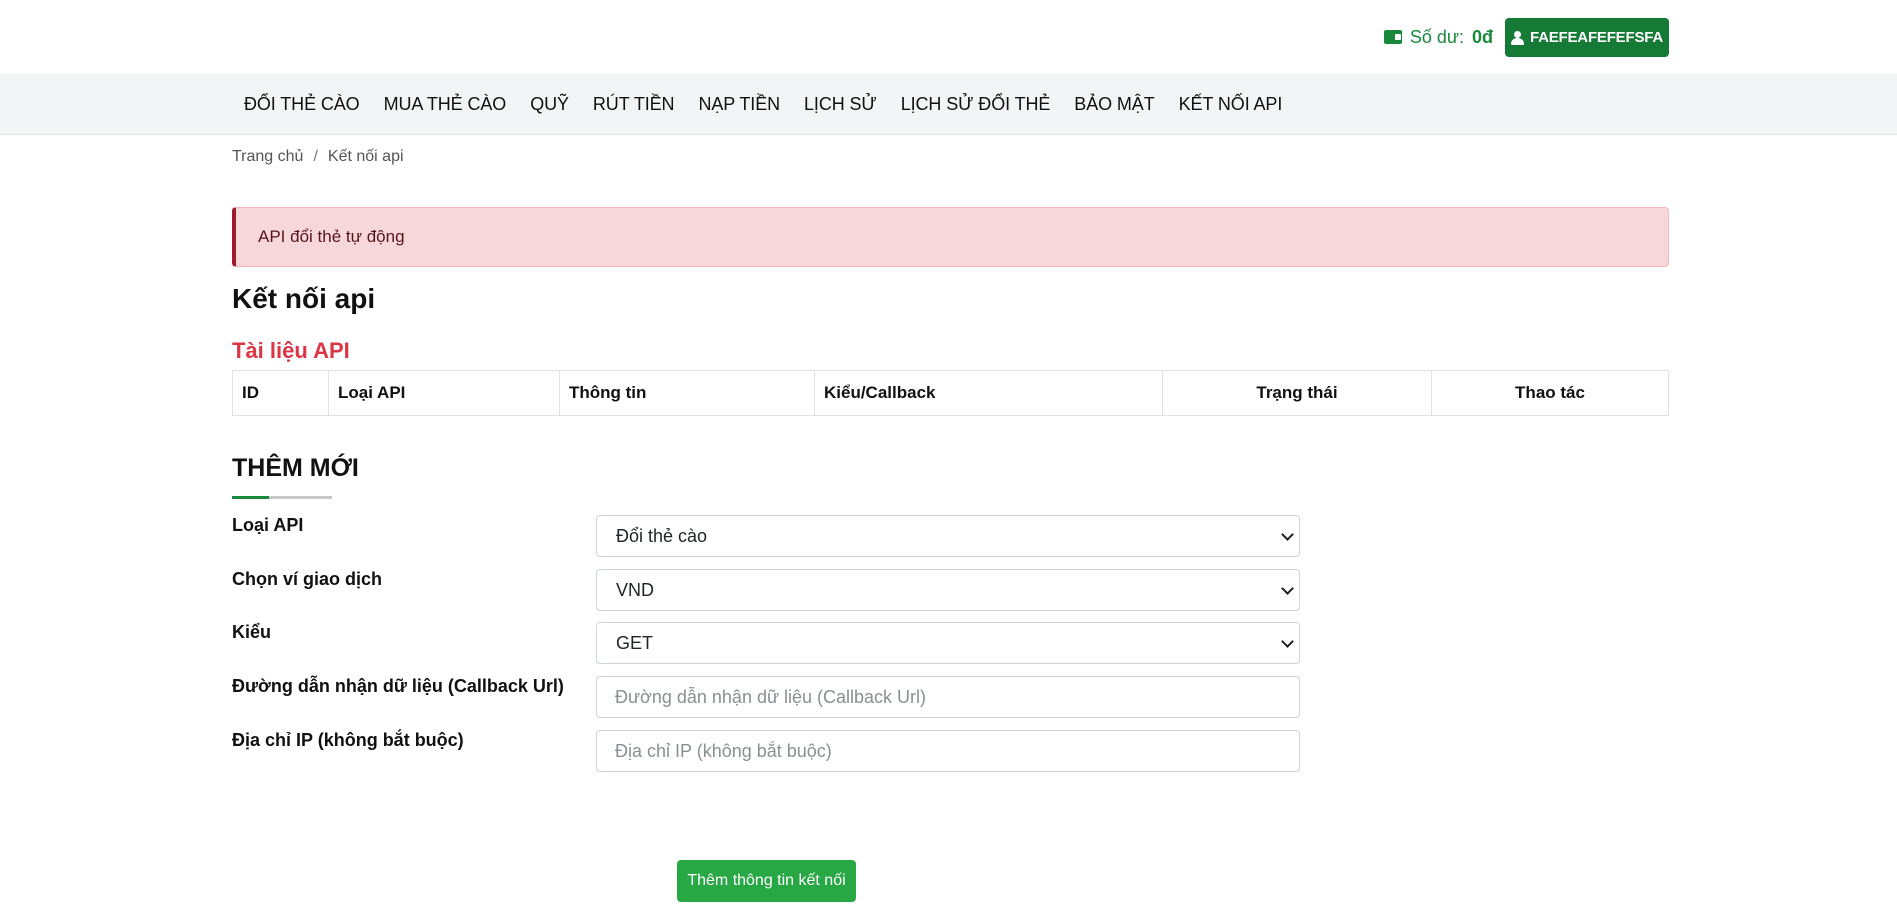 The height and width of the screenshot is (906, 1897). Describe the element at coordinates (445, 104) in the screenshot. I see `nav-item-mua-the-cao: MUA THẺ CÀO` at that location.